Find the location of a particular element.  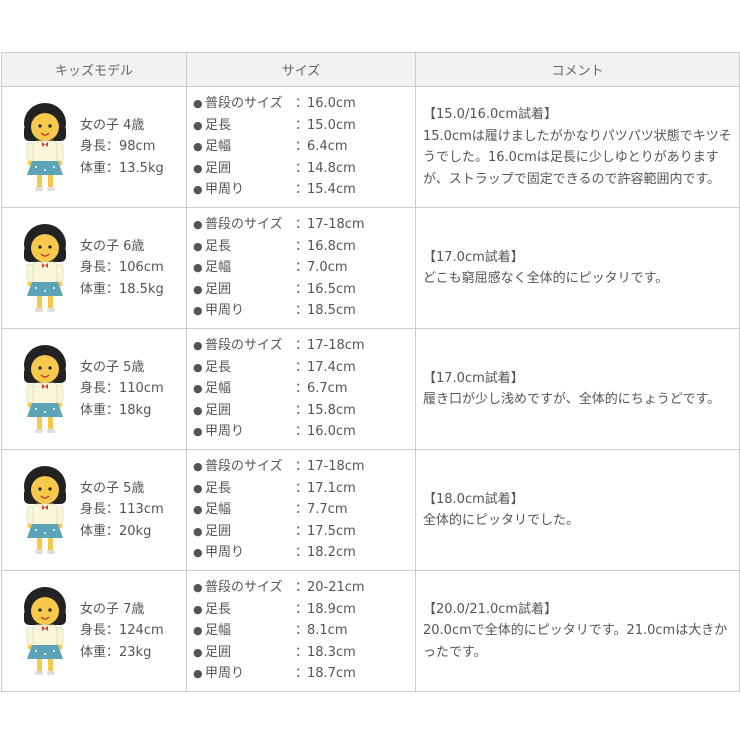

model-text: 女の子 6歳 身長：106cm 体重：18.5kg is located at coordinates (122, 268).